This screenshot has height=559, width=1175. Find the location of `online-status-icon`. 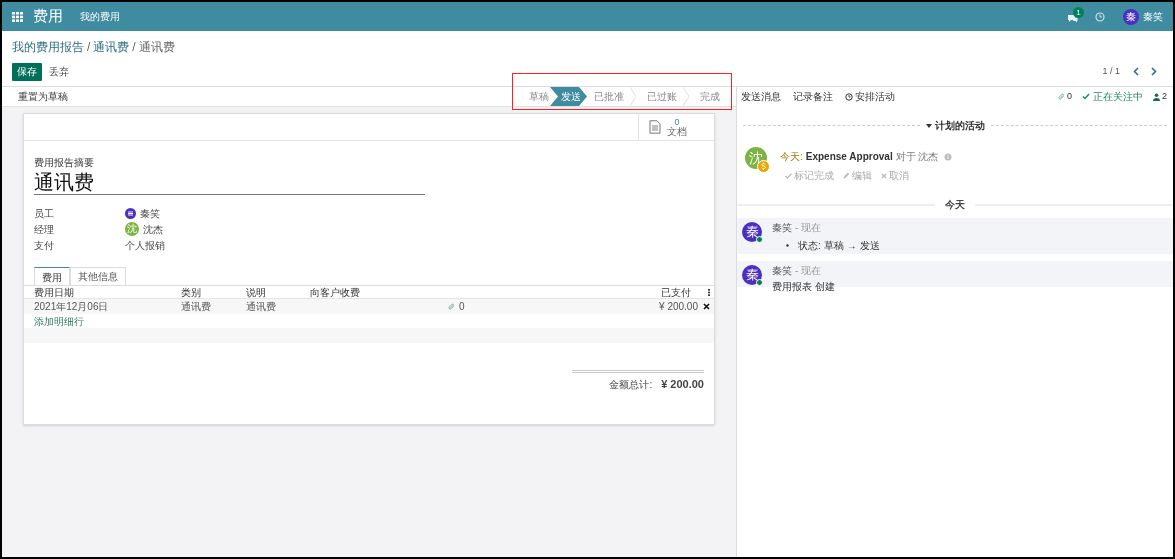

online-status-icon is located at coordinates (759, 239).